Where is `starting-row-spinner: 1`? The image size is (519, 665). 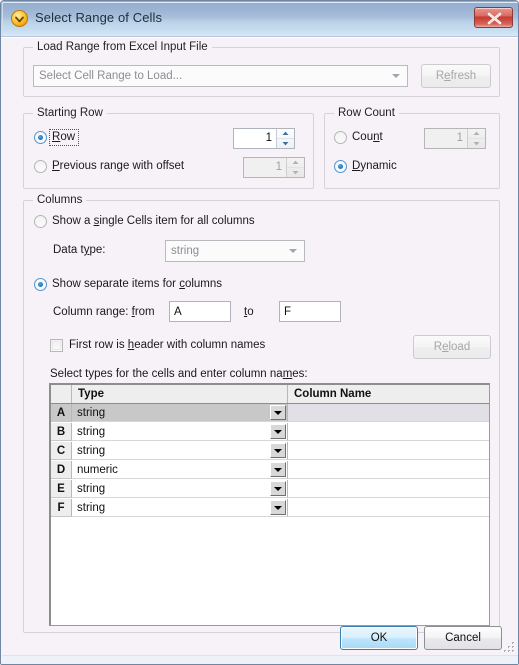 starting-row-spinner: 1 is located at coordinates (264, 138).